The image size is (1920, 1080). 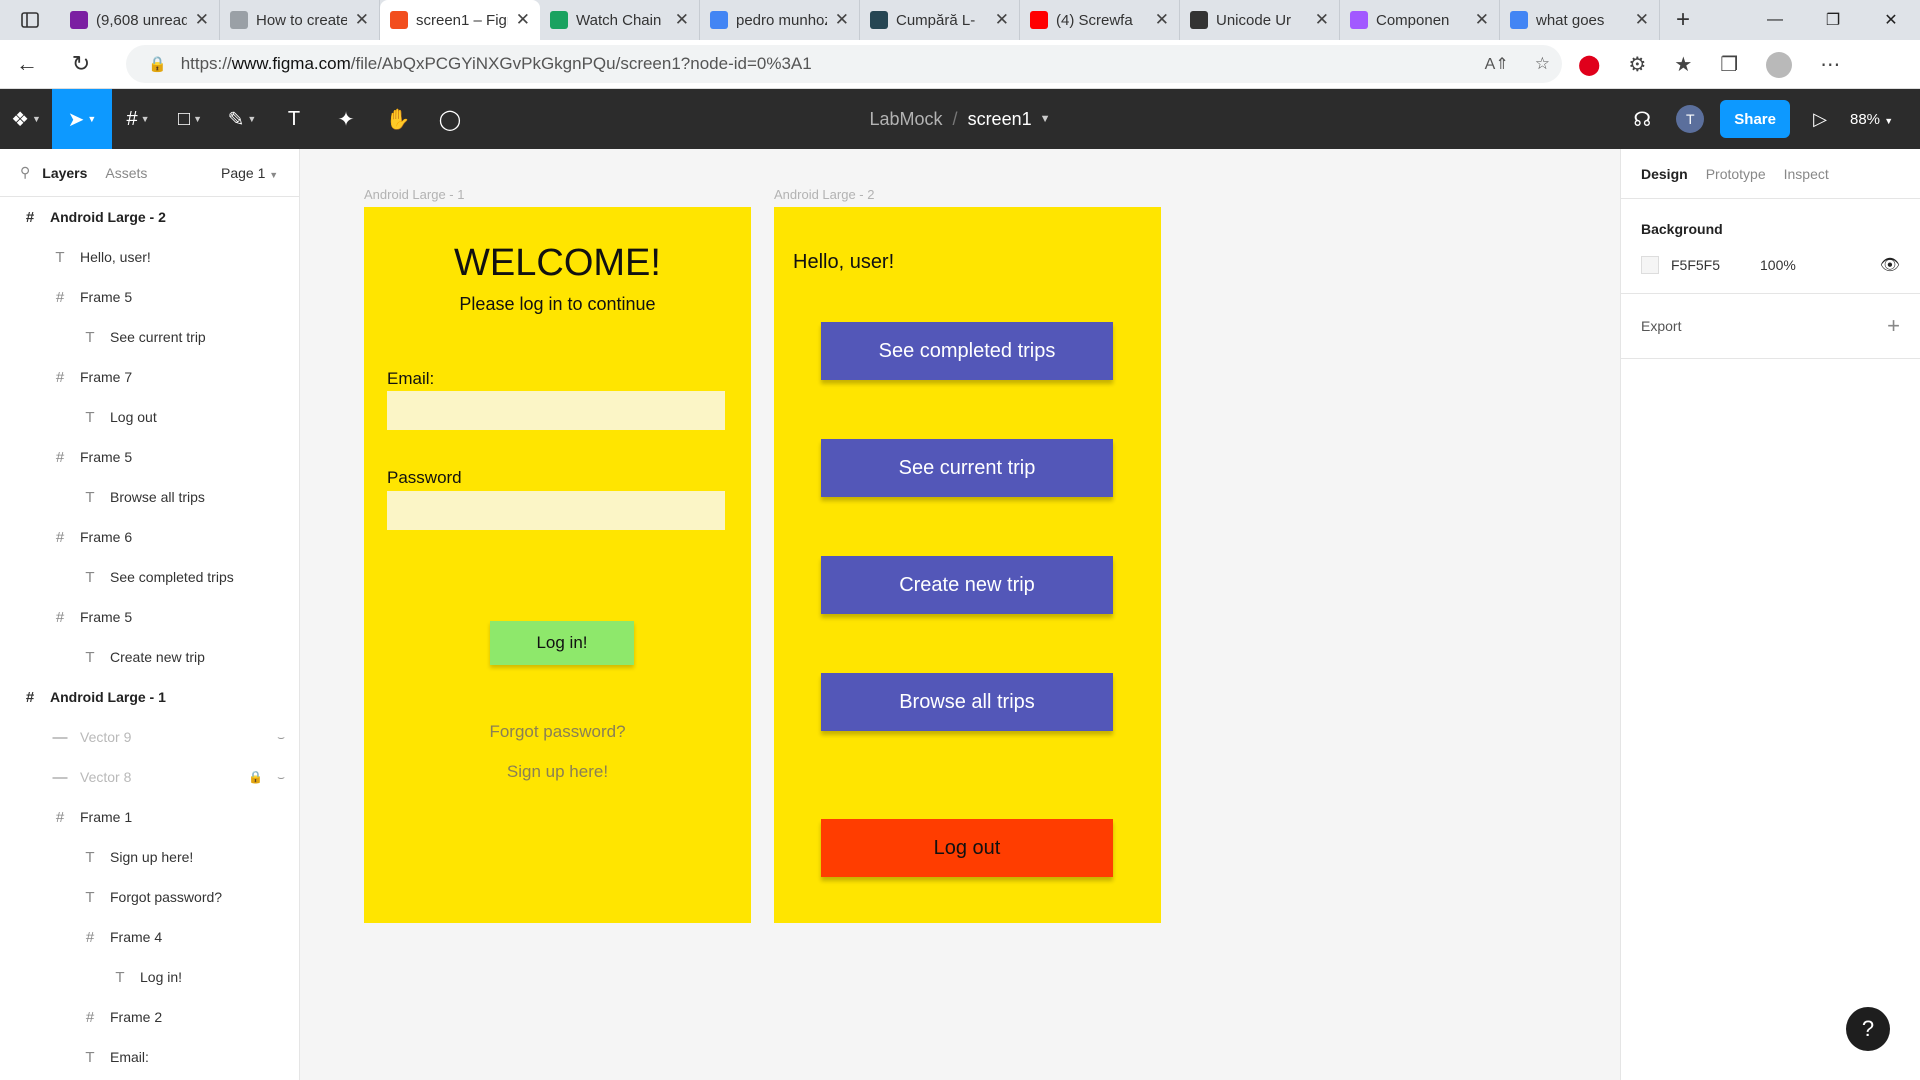 I want to click on see-current-trip-button: See current trip, so click(x=967, y=468).